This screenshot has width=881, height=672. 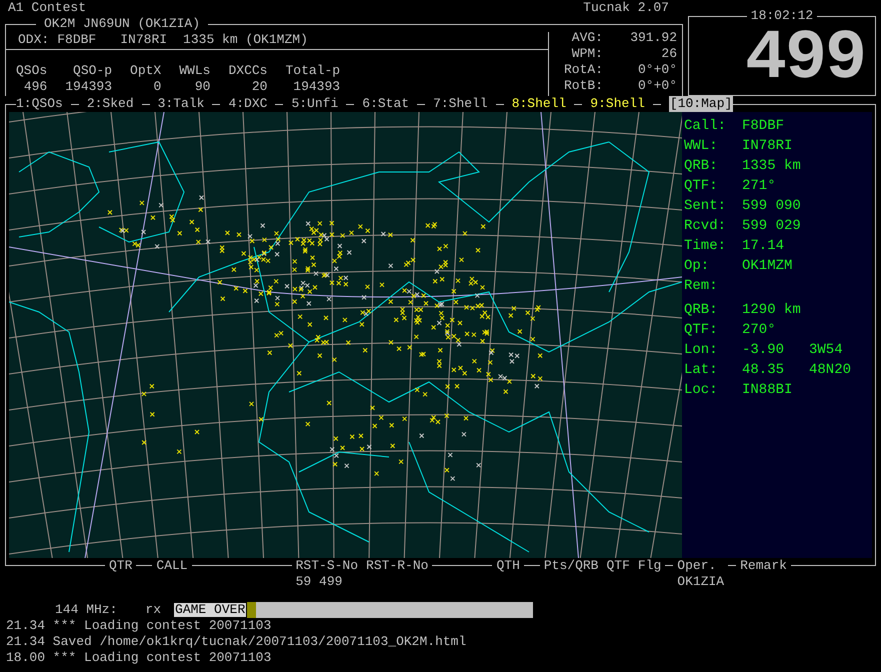 What do you see at coordinates (172, 566) in the screenshot?
I see `column-header: CALL` at bounding box center [172, 566].